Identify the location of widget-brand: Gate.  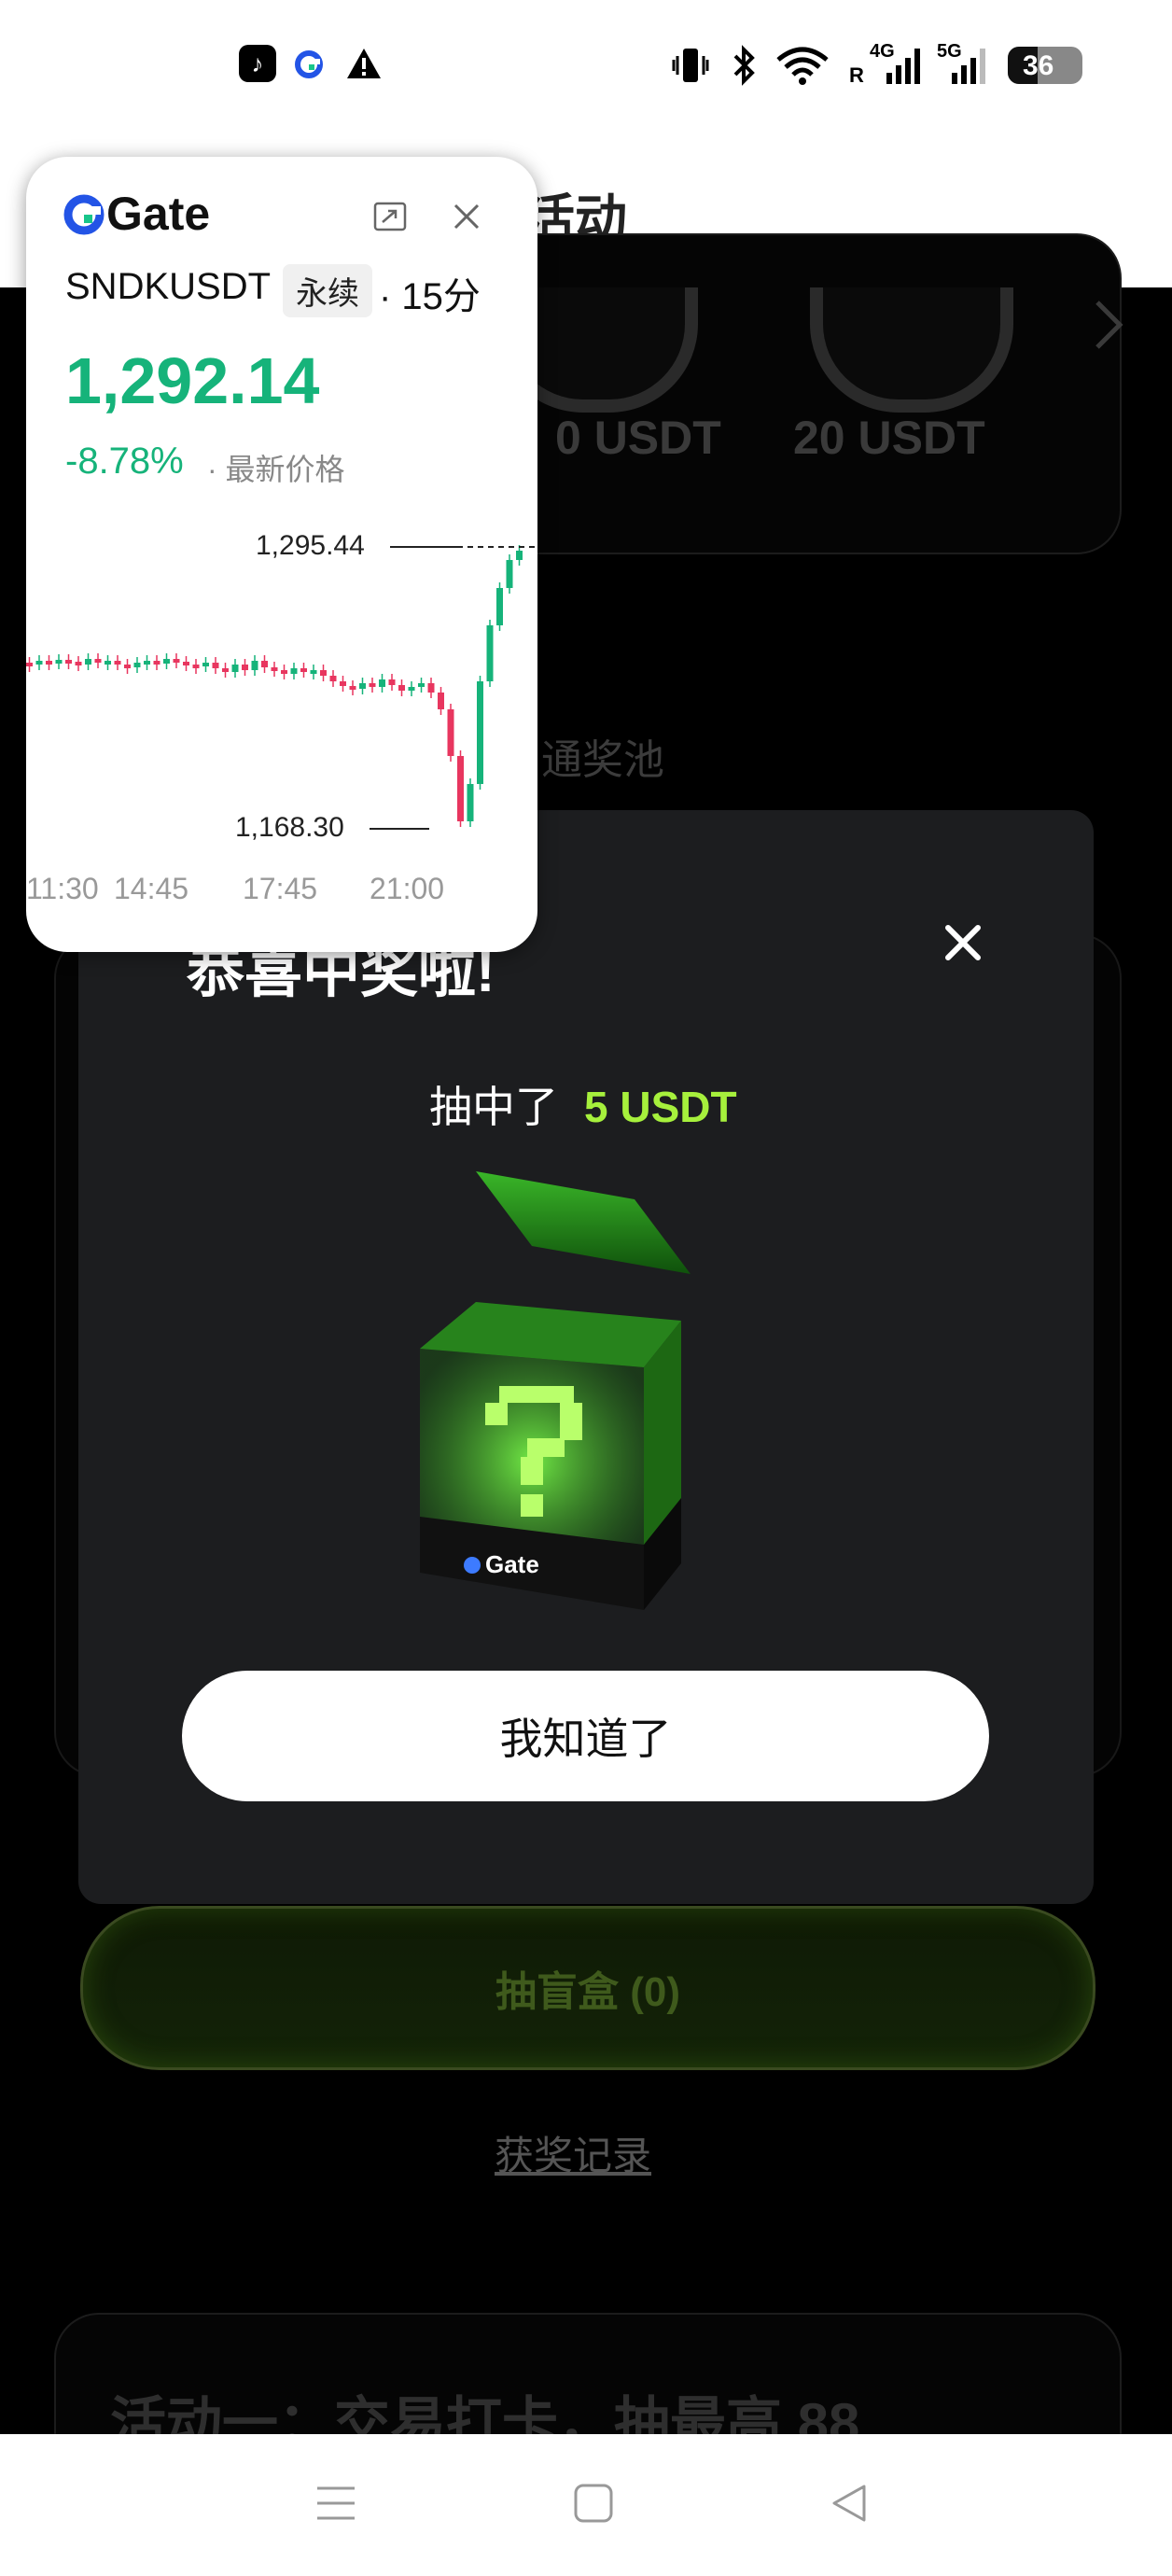
(158, 214).